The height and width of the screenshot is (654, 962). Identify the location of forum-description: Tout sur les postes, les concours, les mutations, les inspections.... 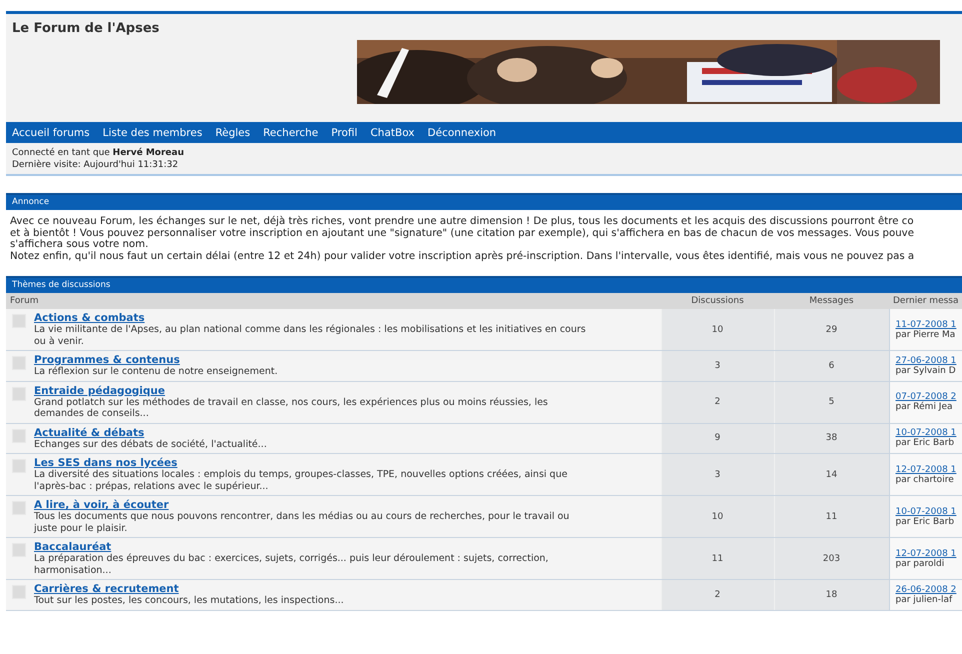
(189, 600).